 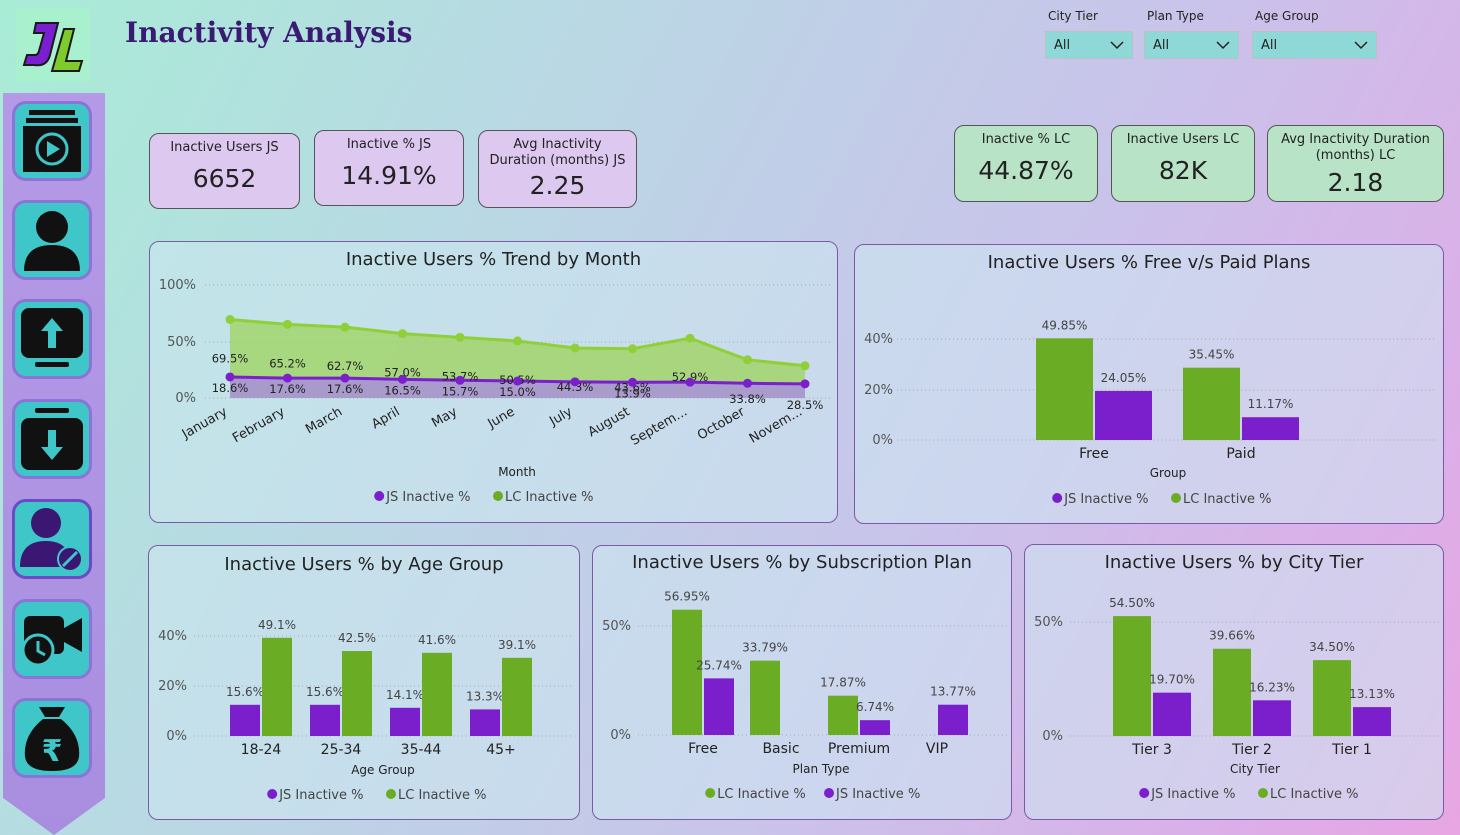 What do you see at coordinates (405, 695) in the screenshot?
I see `data-label: 14.1%` at bounding box center [405, 695].